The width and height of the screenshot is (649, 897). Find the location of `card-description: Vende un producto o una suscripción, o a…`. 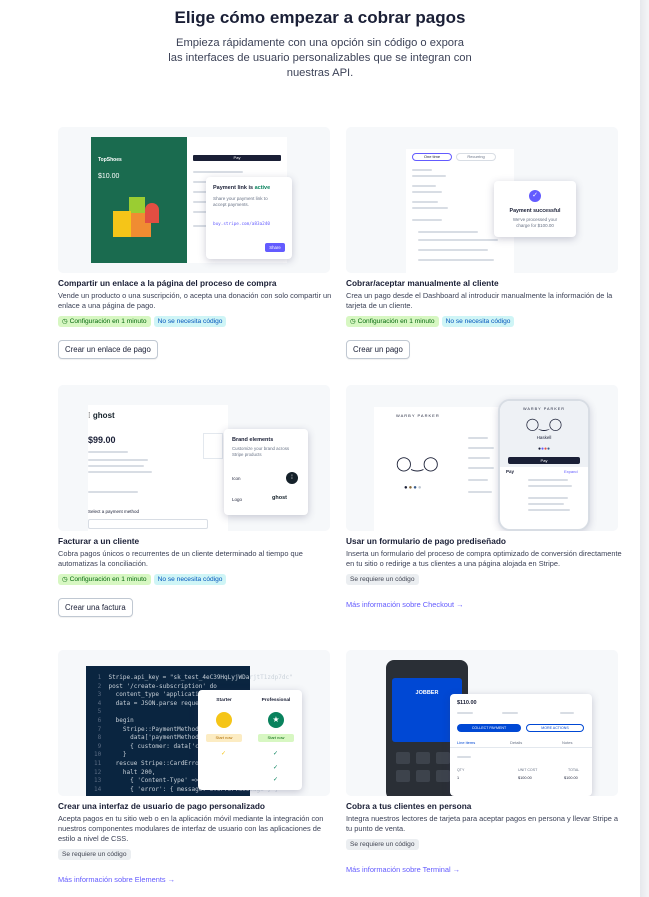

card-description: Vende un producto o una suscripción, o a… is located at coordinates (195, 300).